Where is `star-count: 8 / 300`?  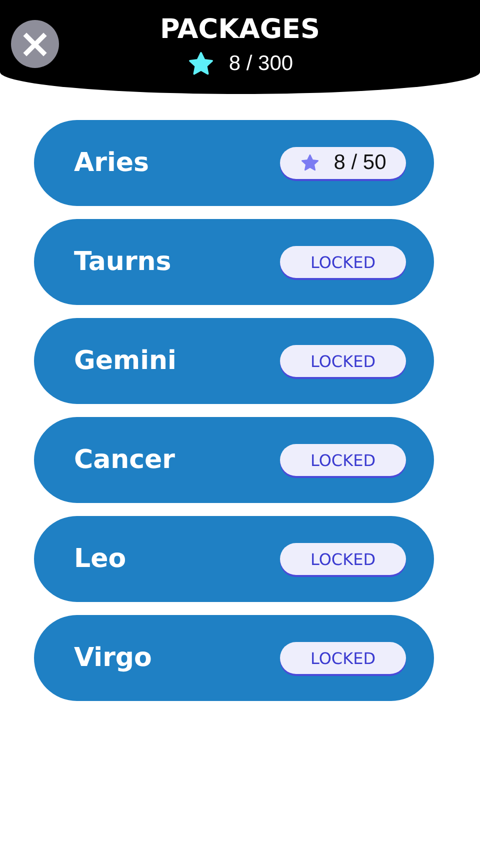
star-count: 8 / 300 is located at coordinates (261, 64).